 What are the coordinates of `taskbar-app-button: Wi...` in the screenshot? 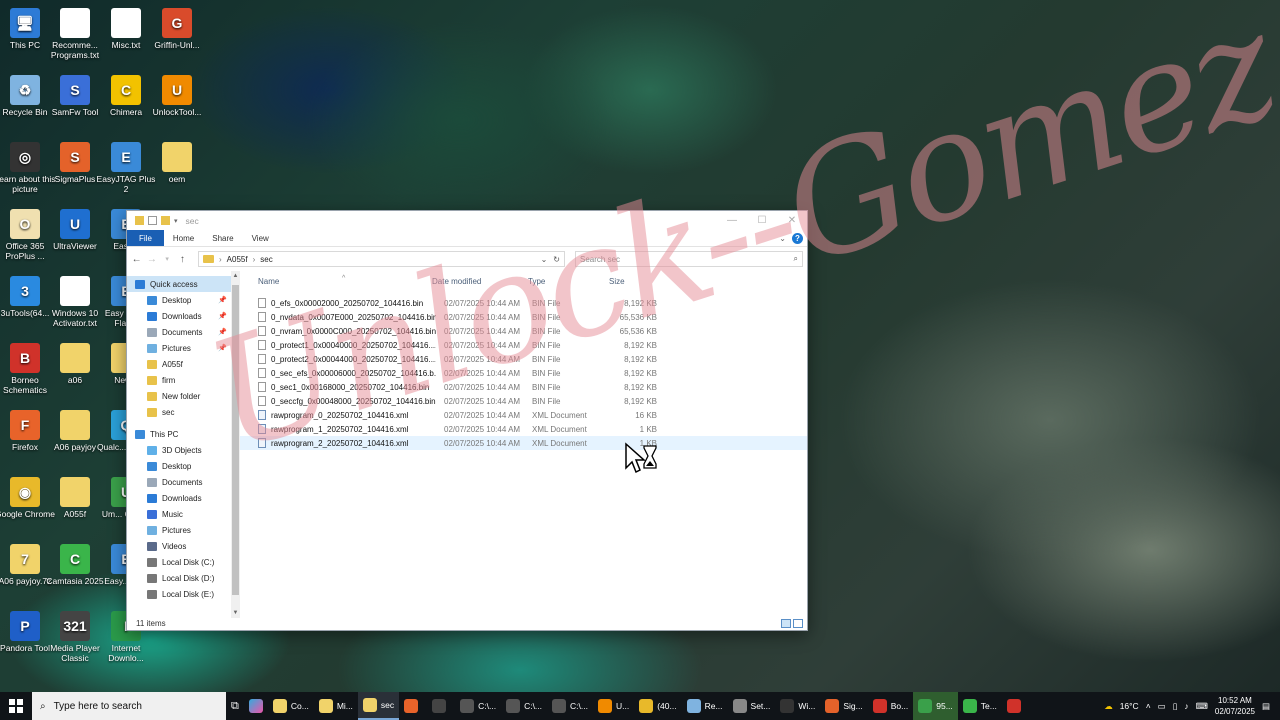 It's located at (797, 706).